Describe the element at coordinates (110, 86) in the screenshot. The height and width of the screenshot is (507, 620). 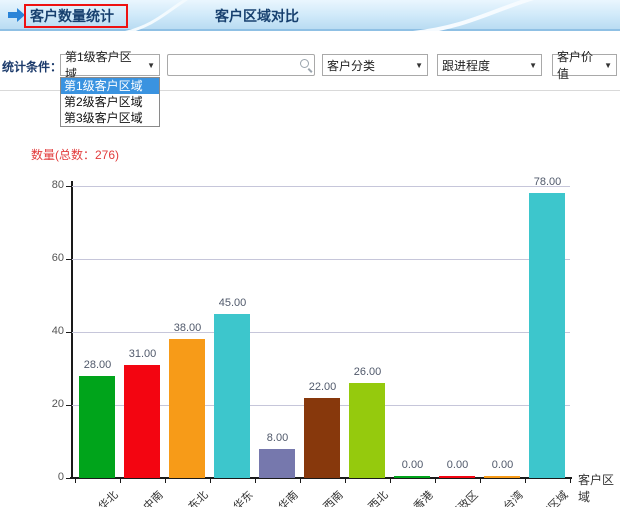
I see `dropdown-option: 第1级客户区域` at that location.